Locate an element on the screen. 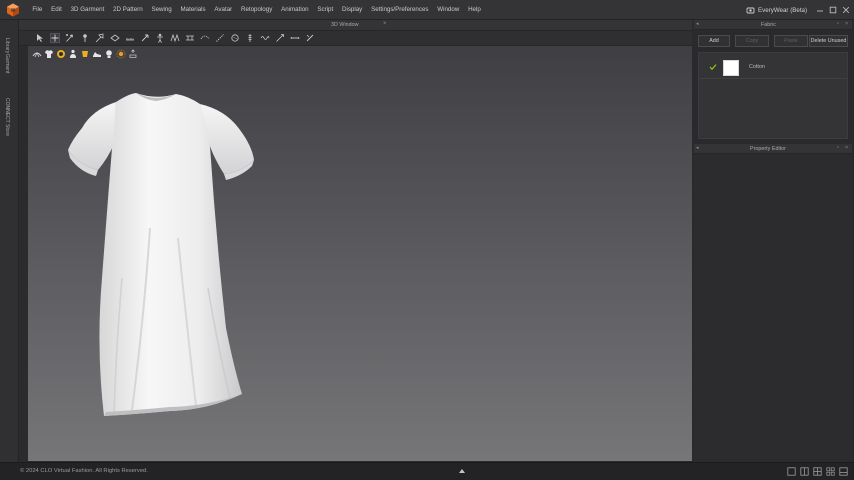 The width and height of the screenshot is (854, 480). maximize-icon is located at coordinates (833, 10).